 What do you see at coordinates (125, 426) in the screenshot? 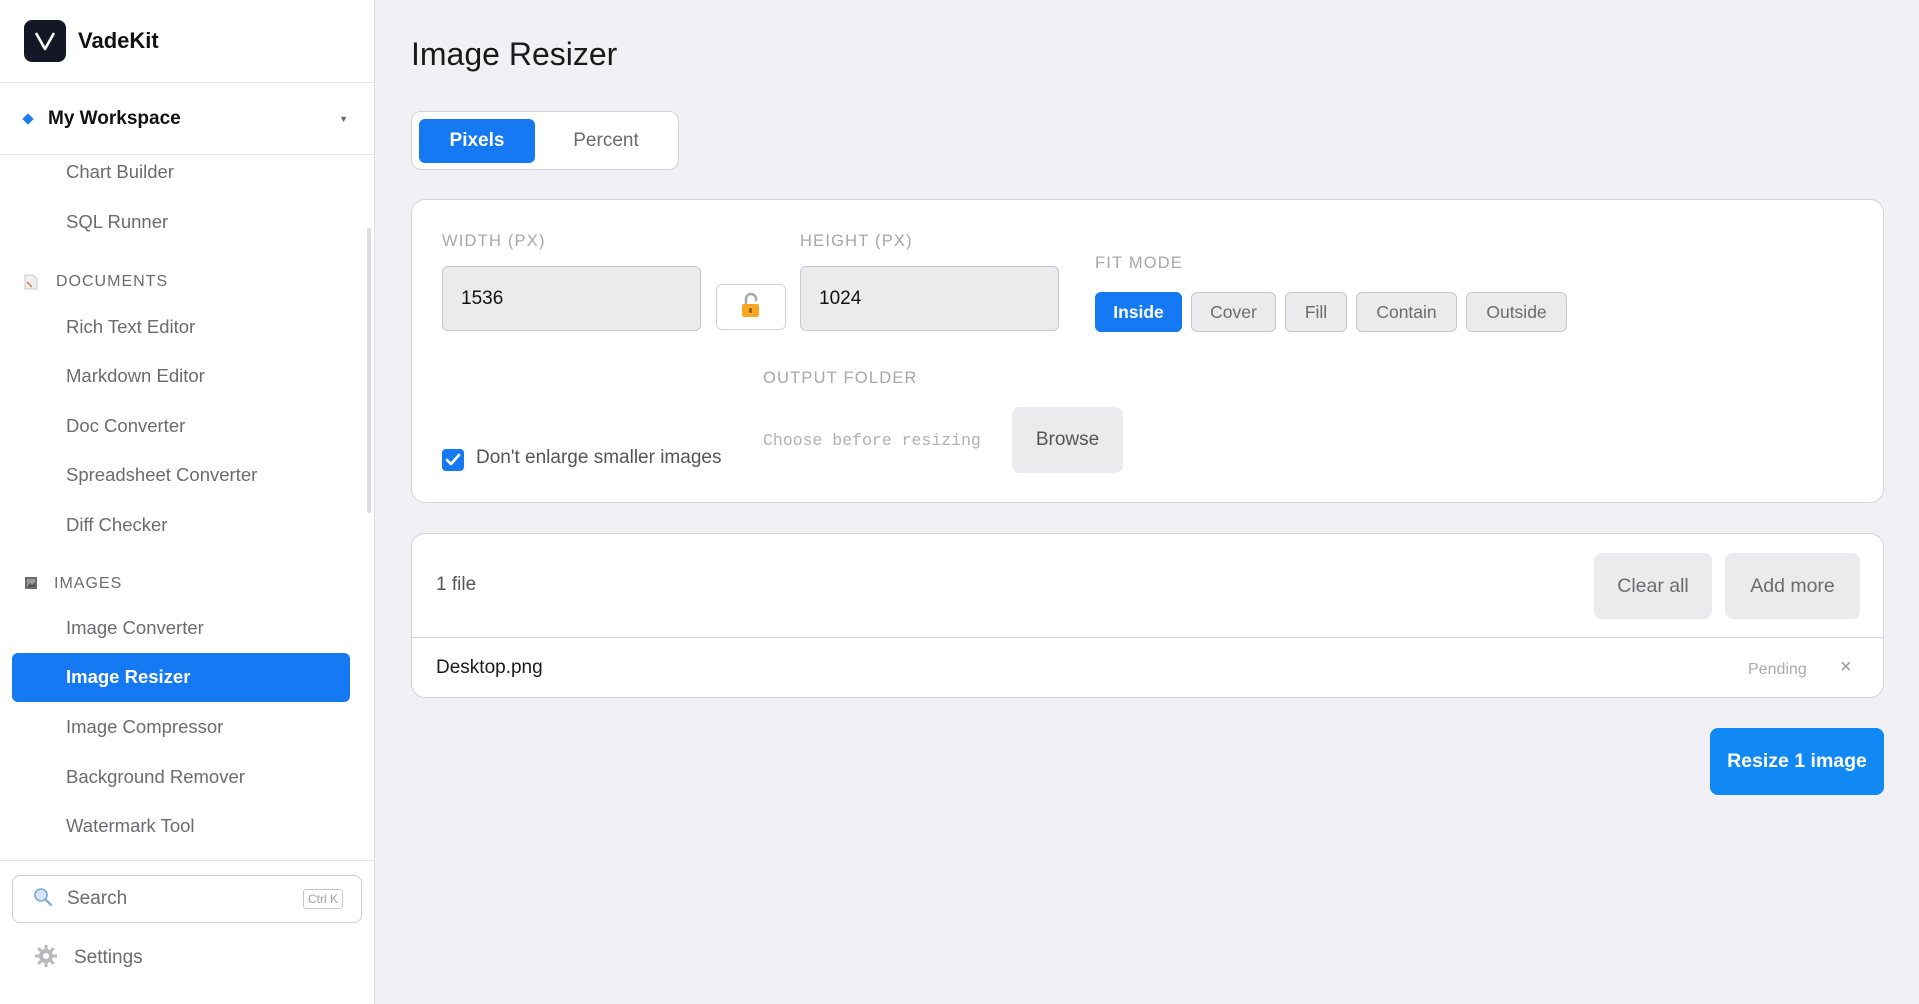
I see `sidebar-item-doc-converter: Doc Converter` at bounding box center [125, 426].